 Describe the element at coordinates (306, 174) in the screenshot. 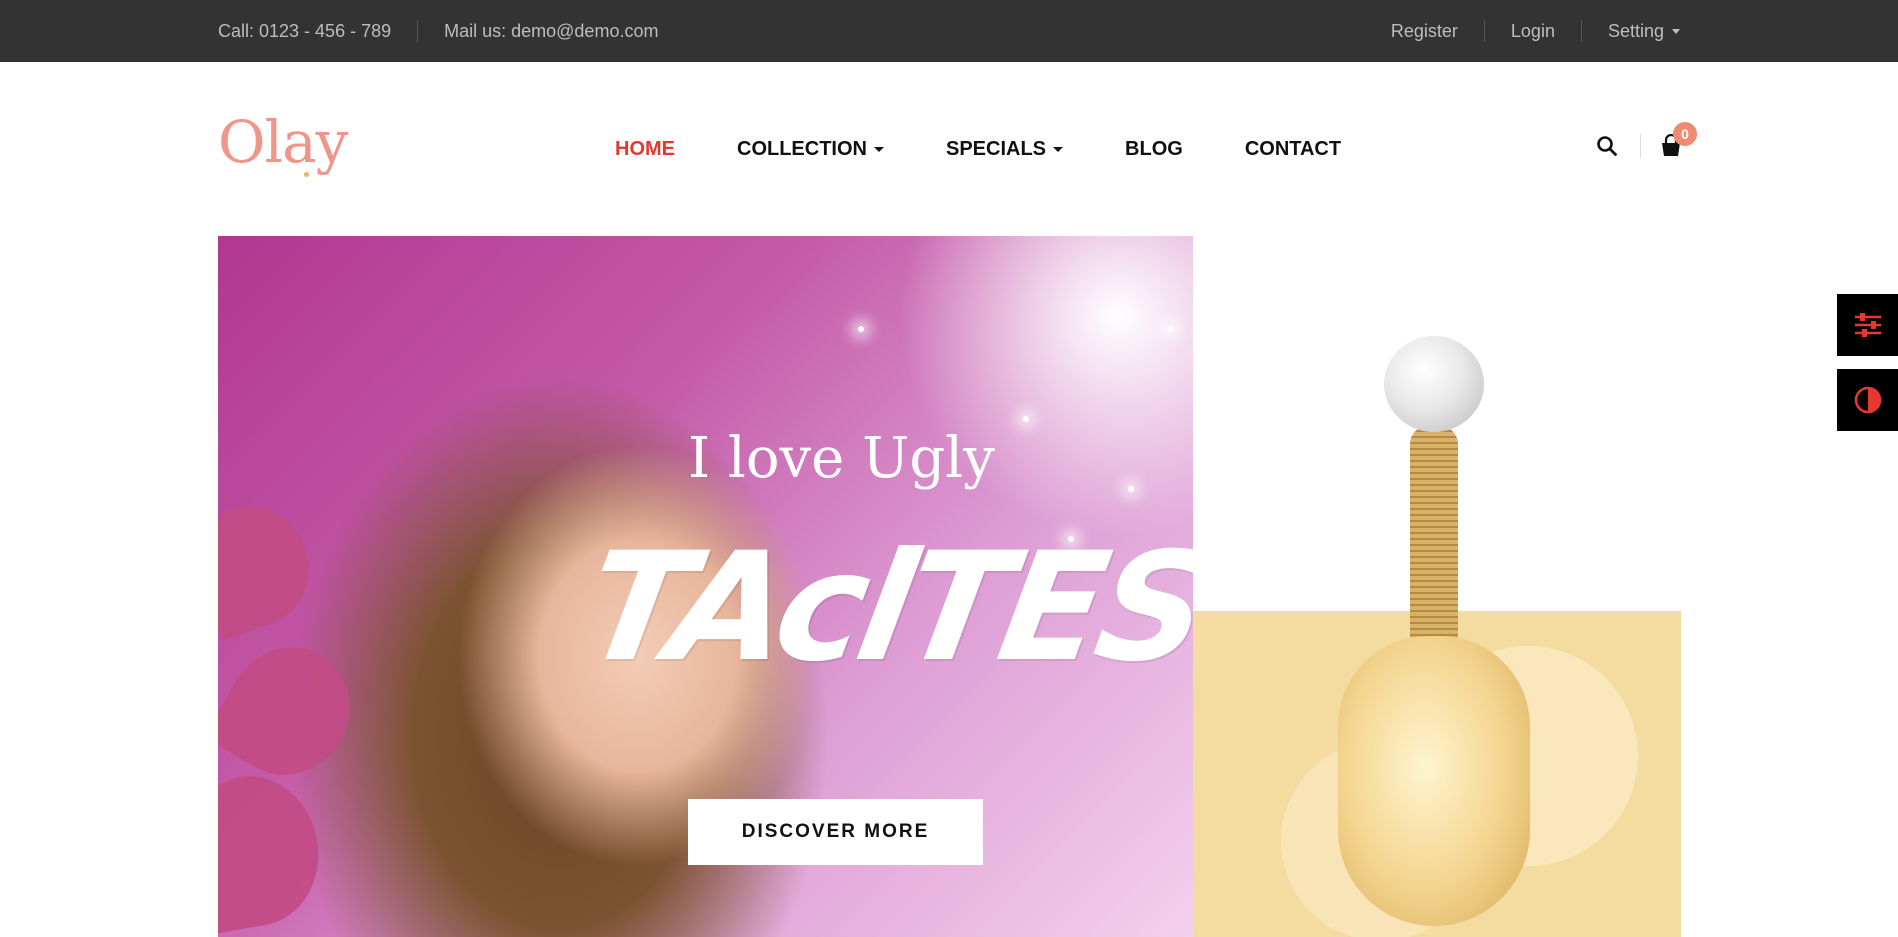

I see `logo-dot` at that location.